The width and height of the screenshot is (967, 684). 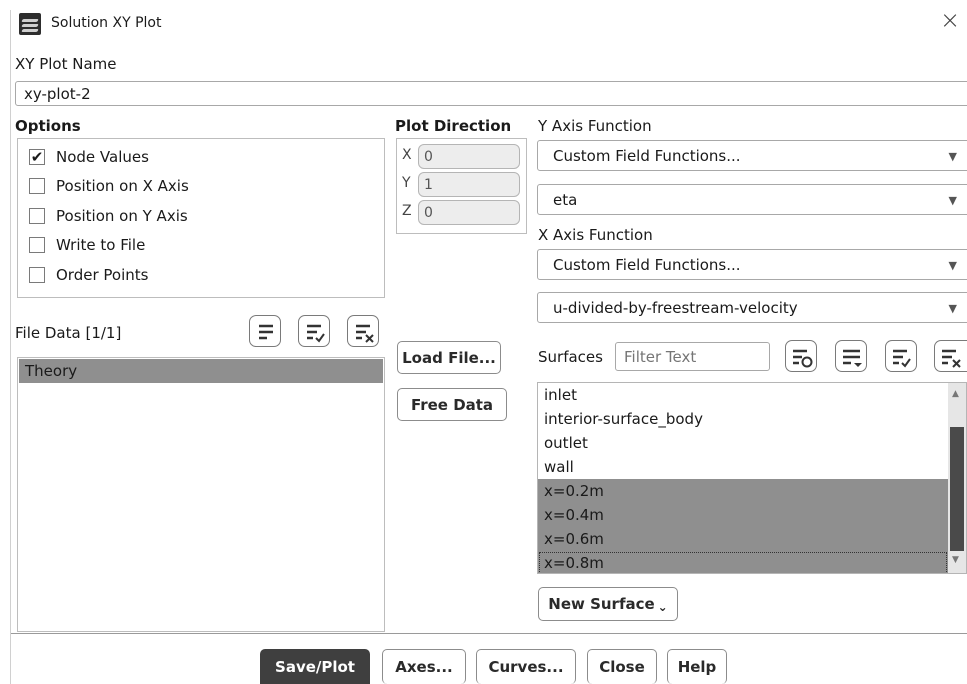 I want to click on list-item: inlet, so click(x=743, y=395).